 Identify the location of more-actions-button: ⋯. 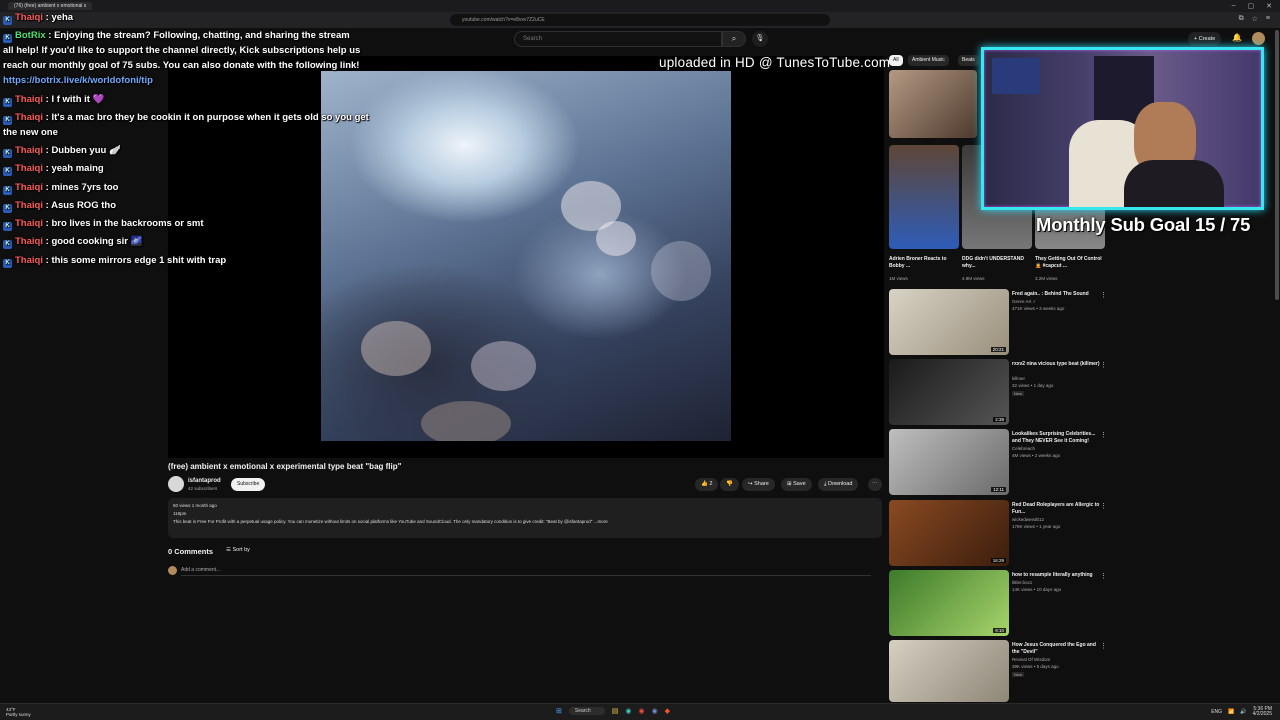
(875, 484).